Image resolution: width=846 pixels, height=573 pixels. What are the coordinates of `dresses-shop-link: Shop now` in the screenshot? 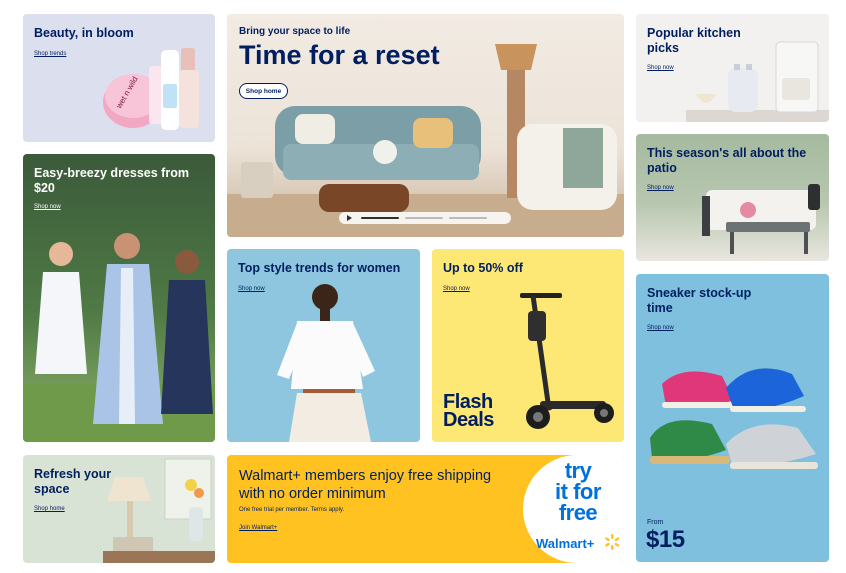 It's located at (47, 207).